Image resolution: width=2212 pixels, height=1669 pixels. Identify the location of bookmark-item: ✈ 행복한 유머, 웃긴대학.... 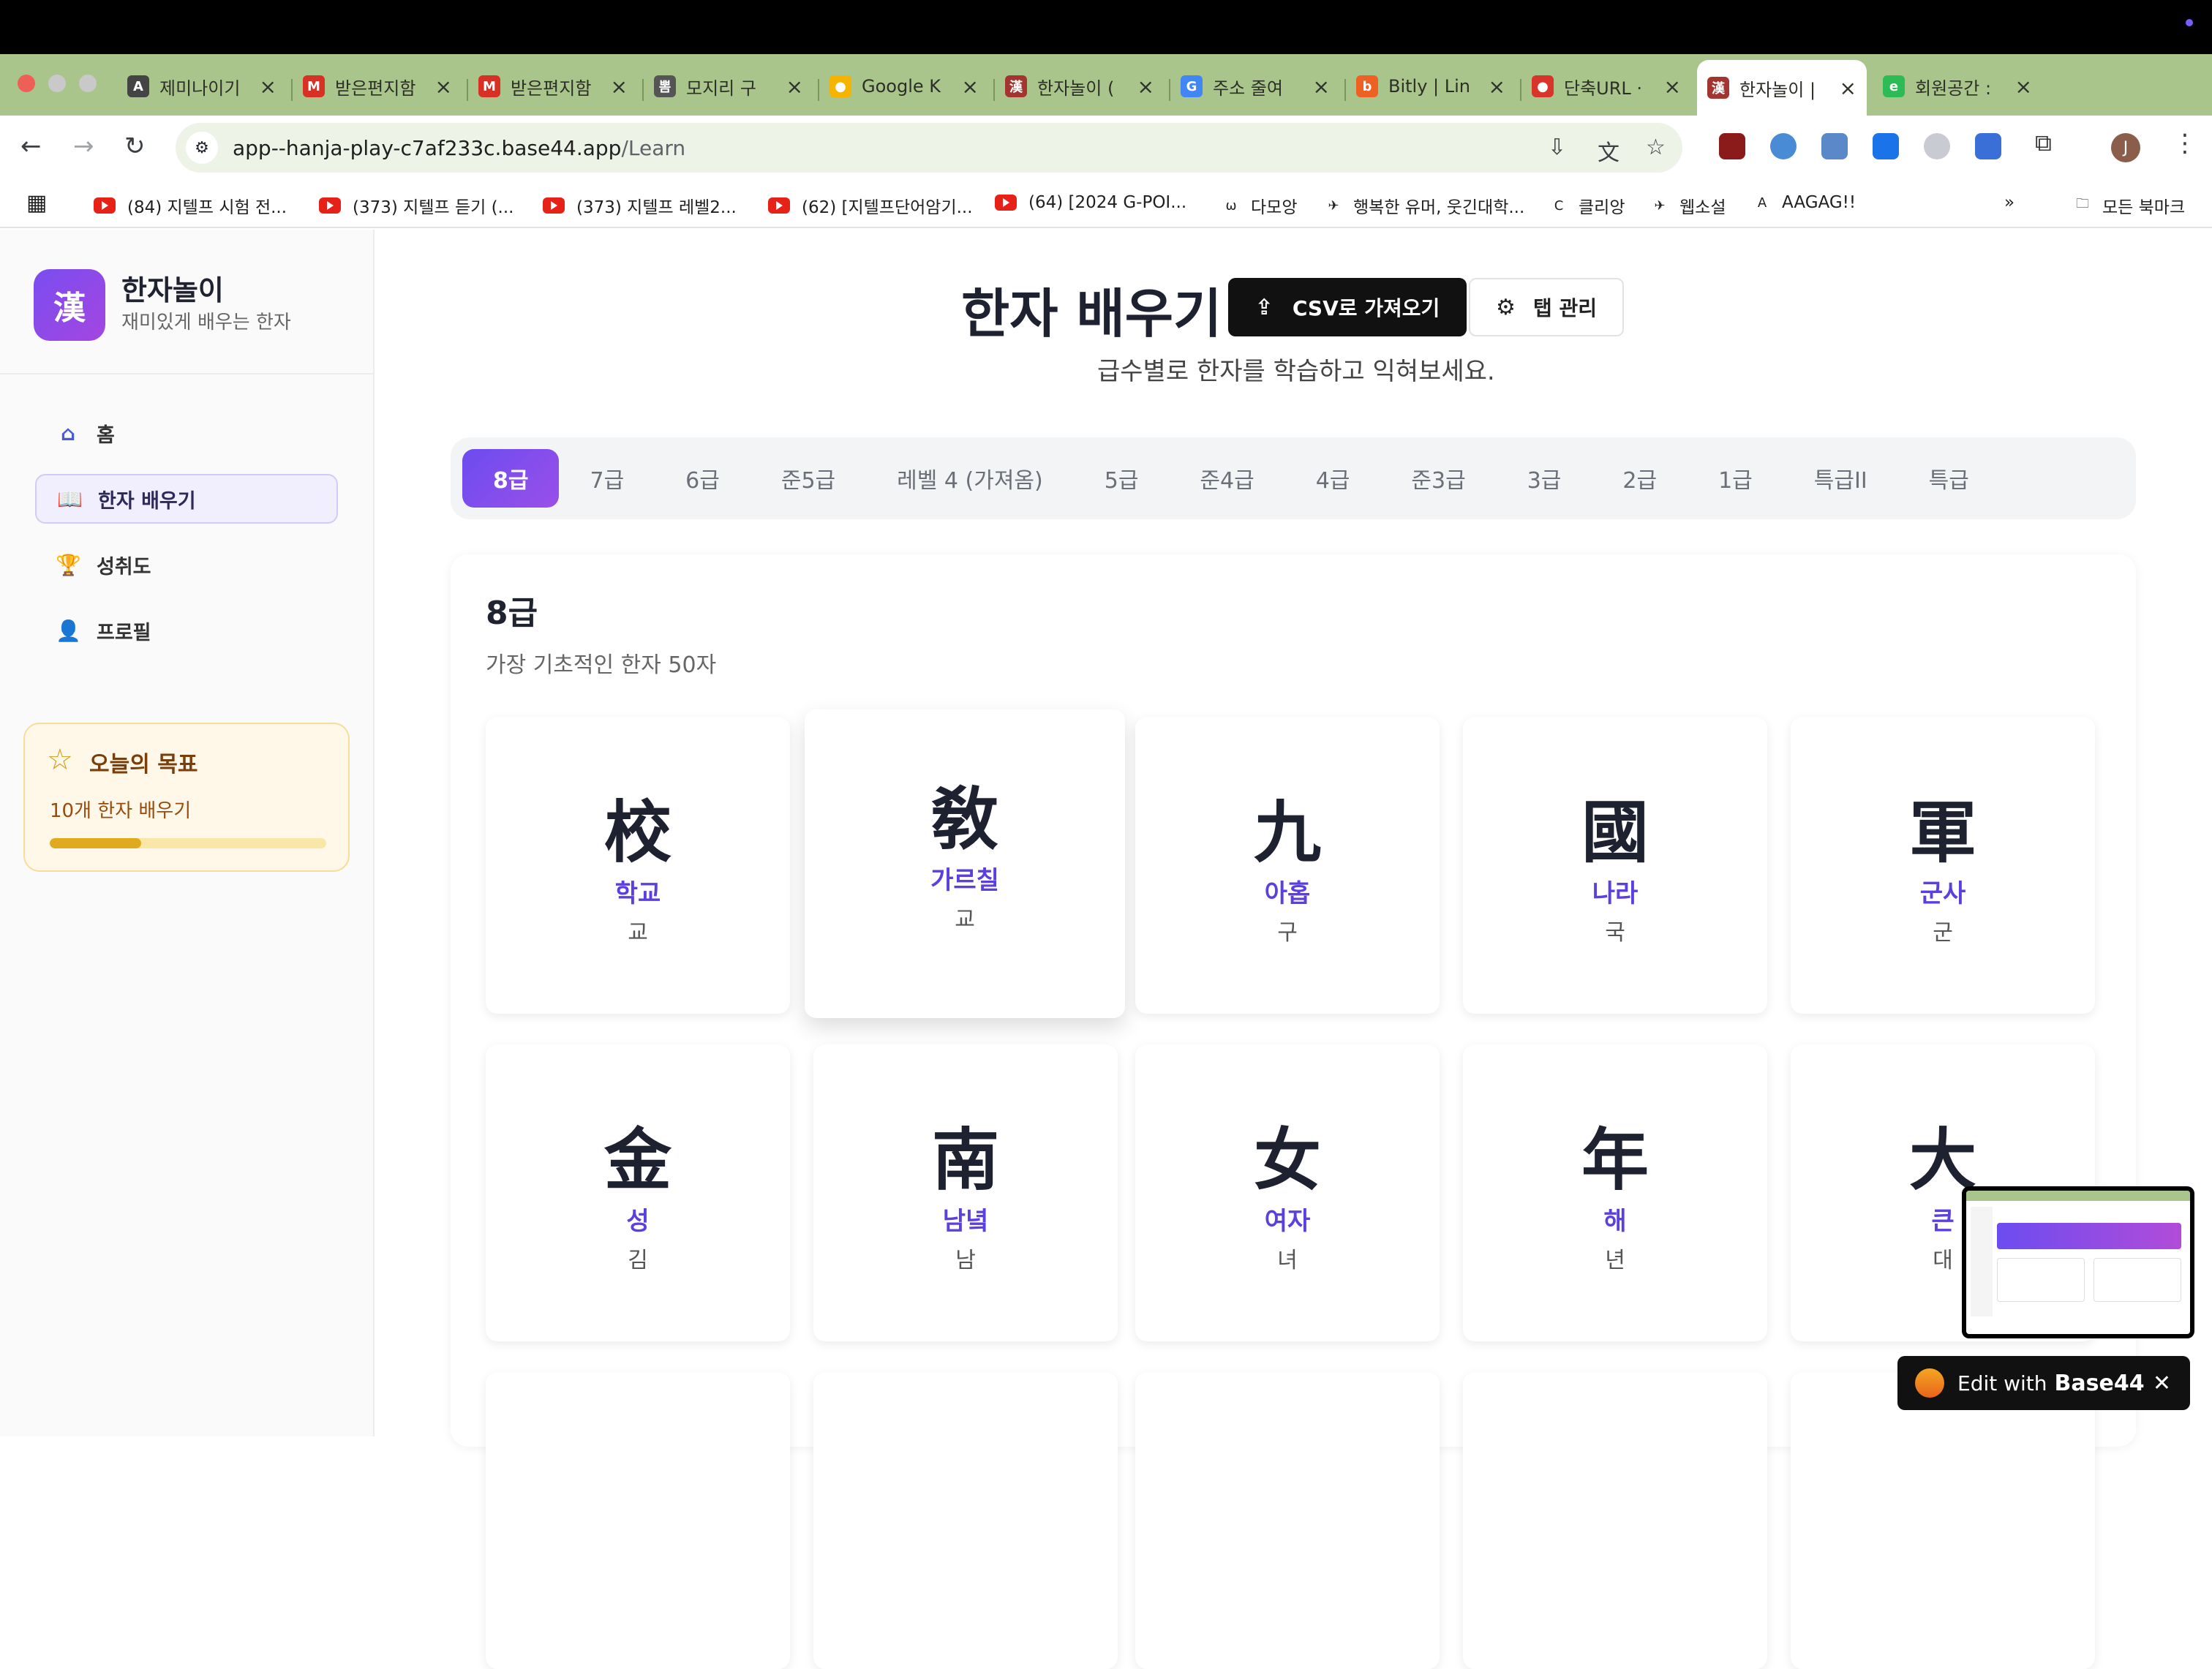
(1424, 205).